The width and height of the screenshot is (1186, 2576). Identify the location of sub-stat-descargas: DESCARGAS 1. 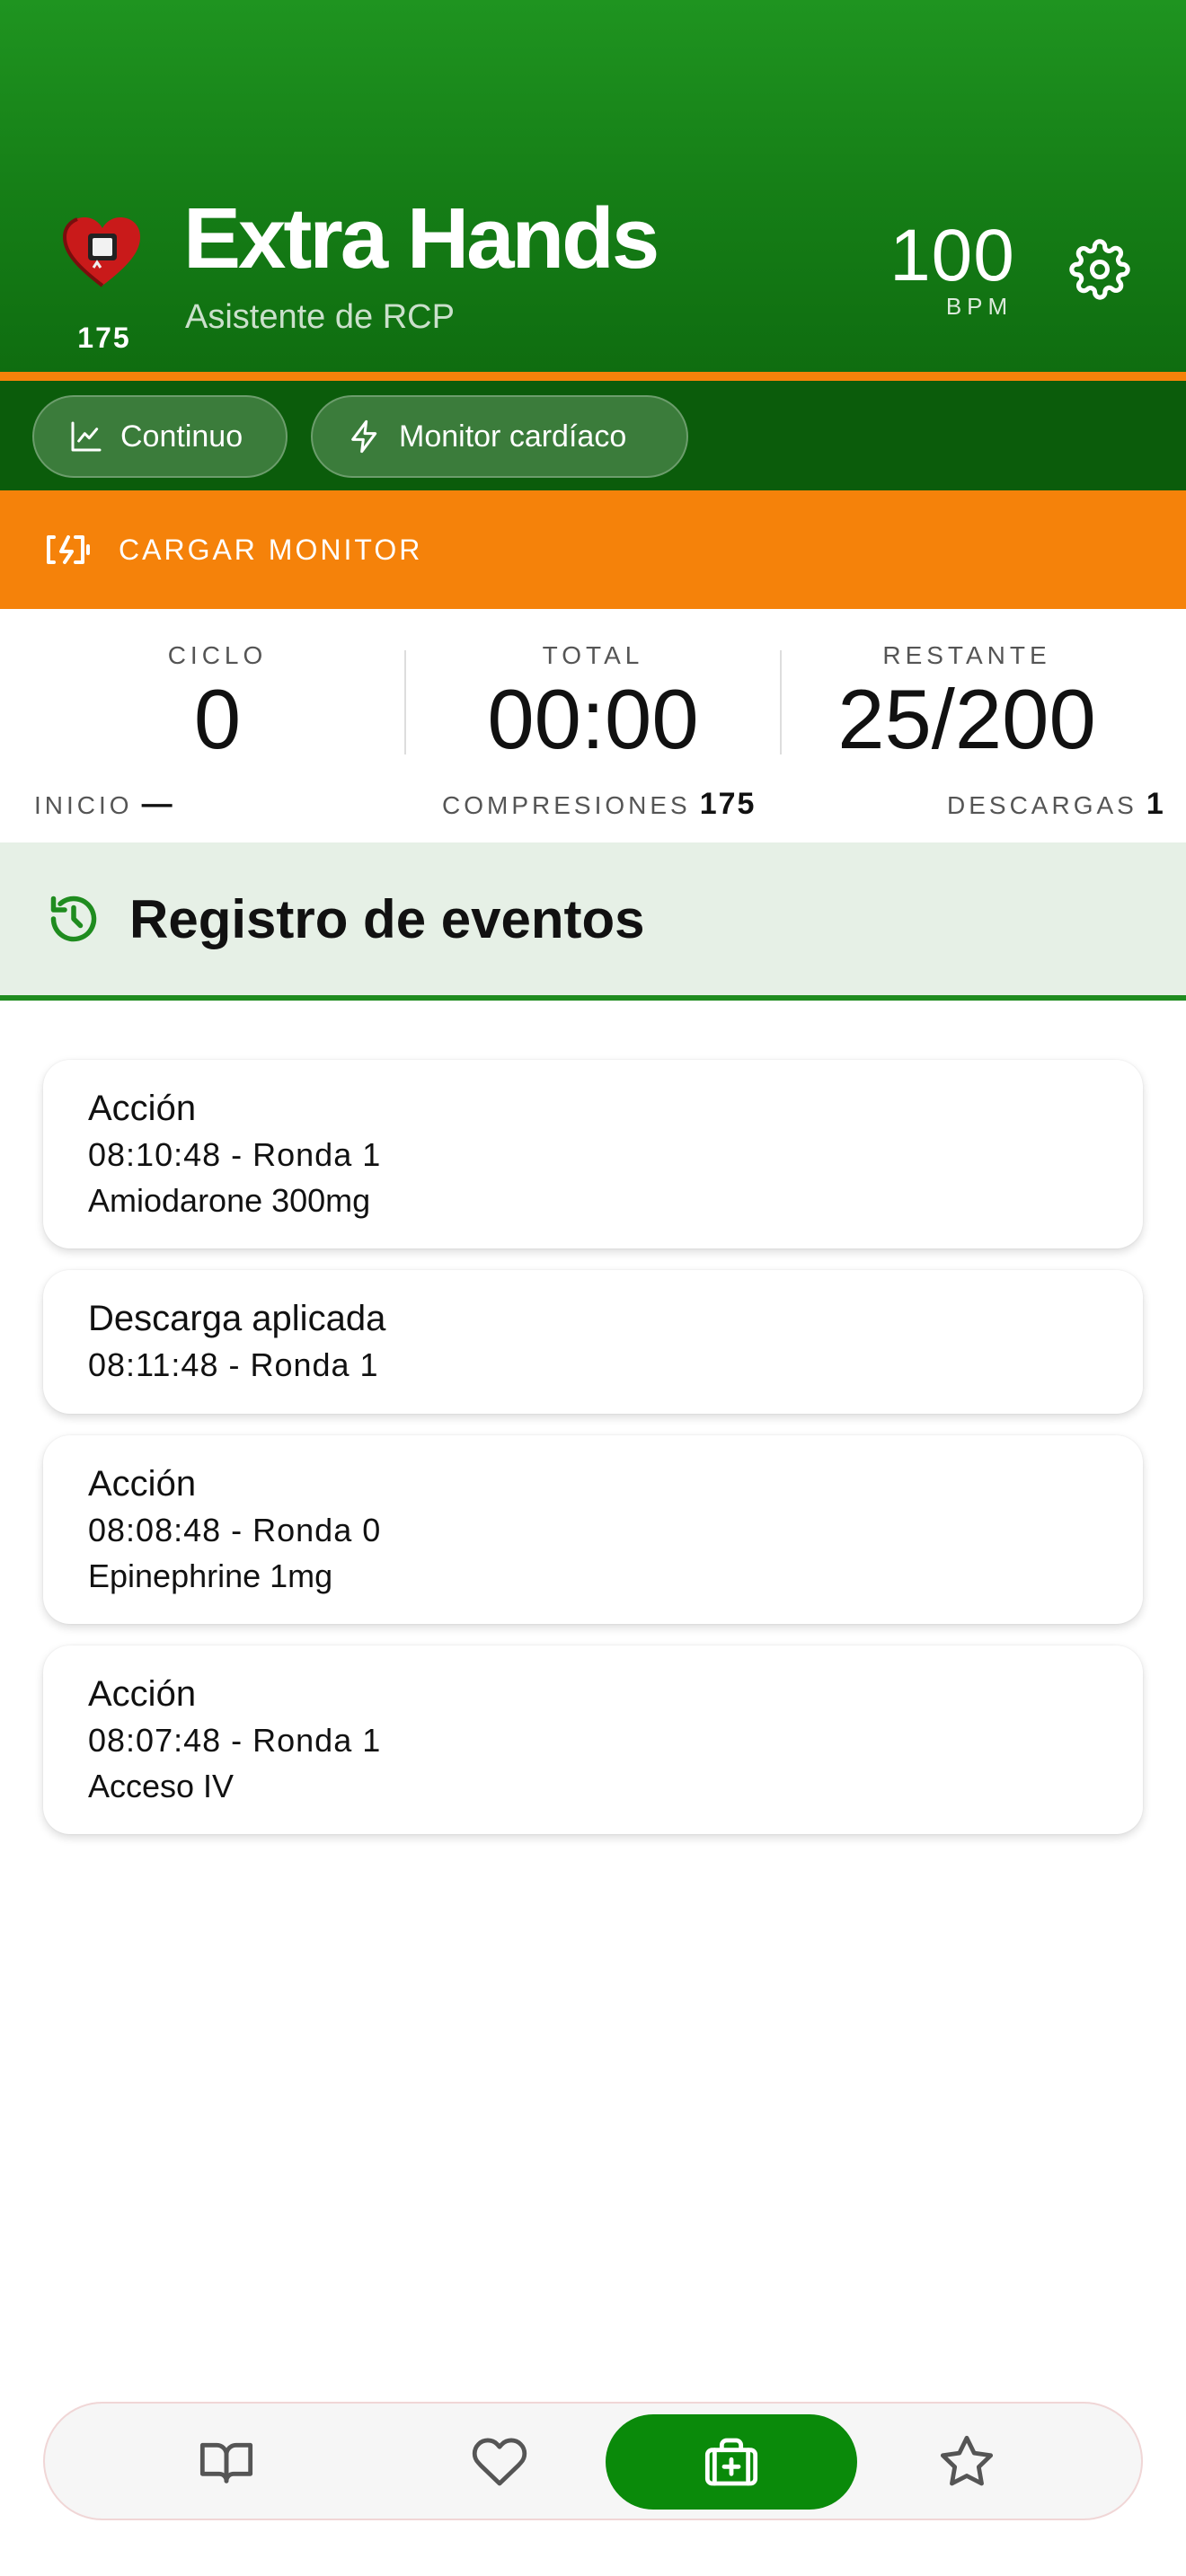
(1056, 804).